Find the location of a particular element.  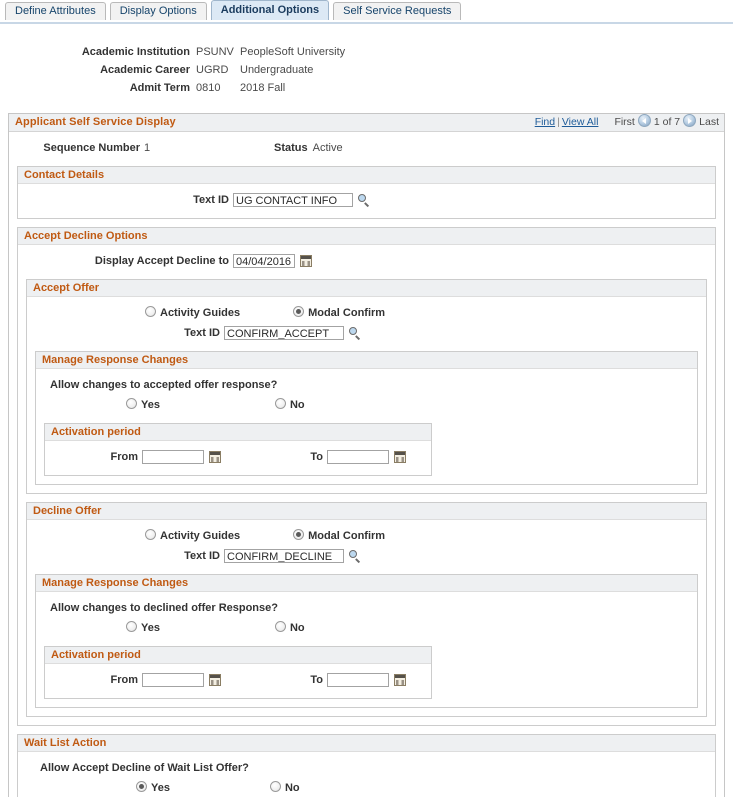

decline-allow-changes-yes-radio is located at coordinates (131, 626).